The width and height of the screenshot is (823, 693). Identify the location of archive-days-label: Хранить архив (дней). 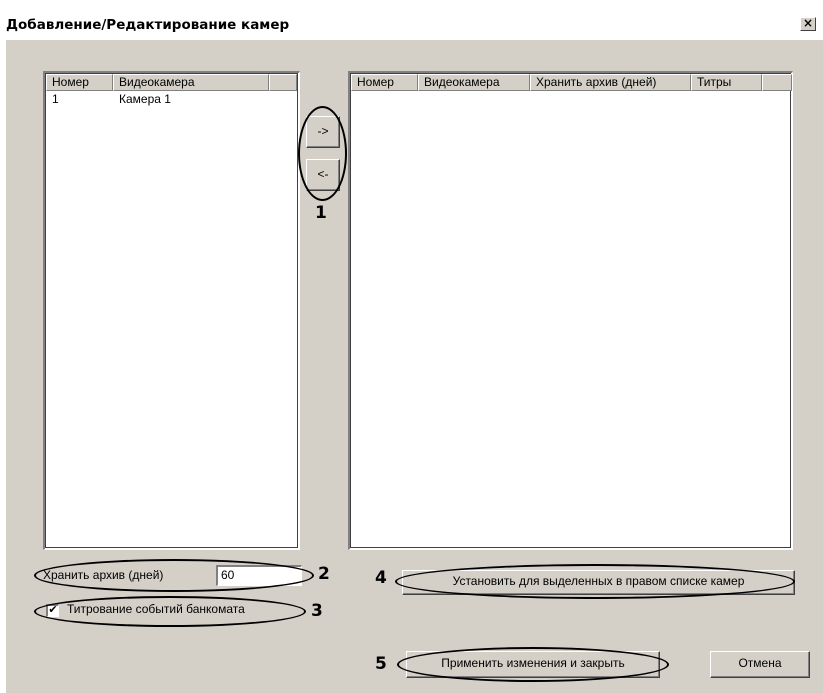
(103, 575).